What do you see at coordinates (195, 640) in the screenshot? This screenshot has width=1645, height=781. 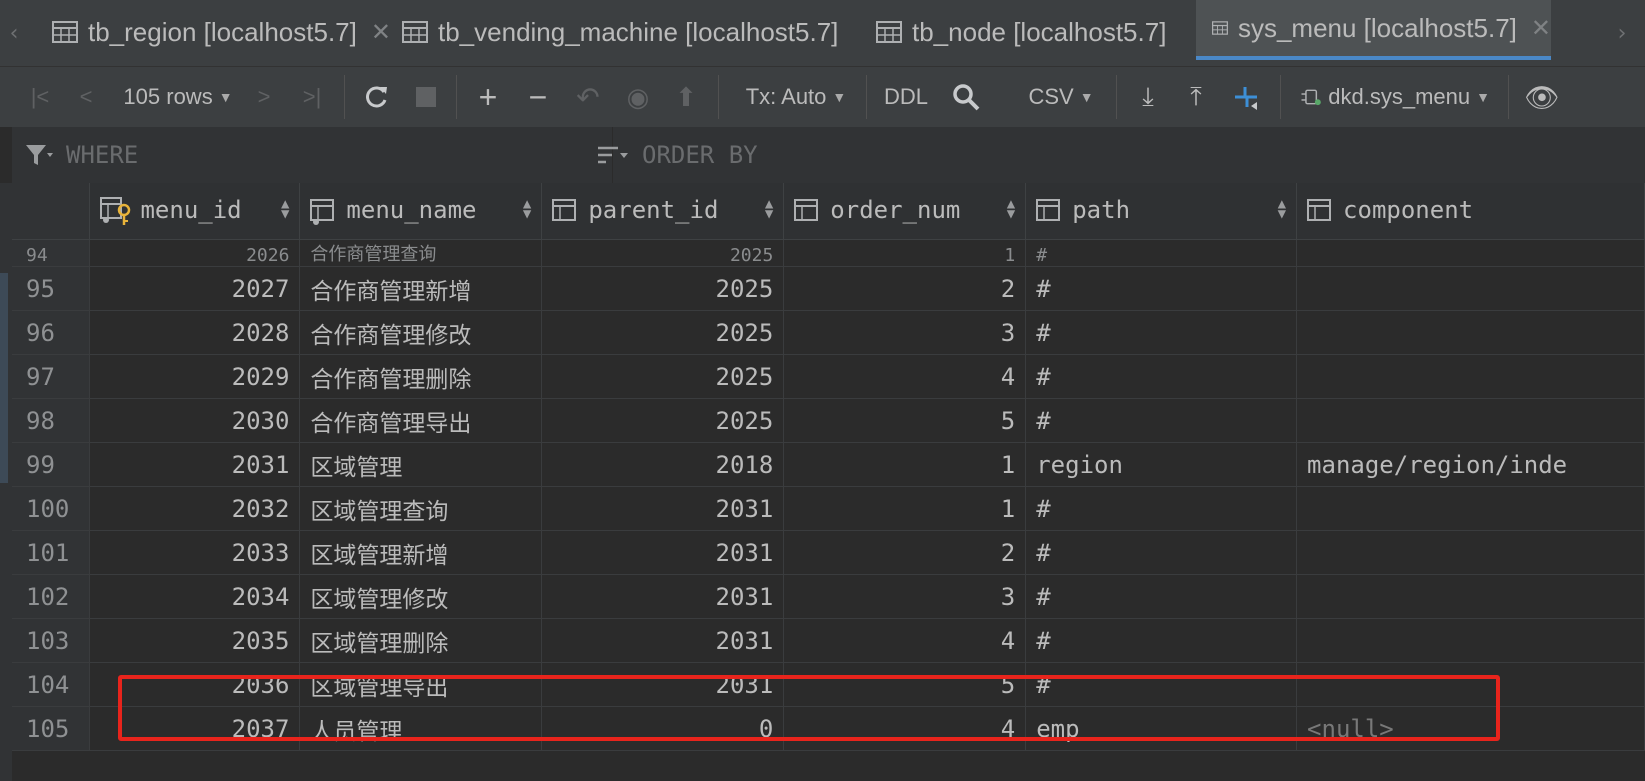 I see `cell-menu-id: 2035` at bounding box center [195, 640].